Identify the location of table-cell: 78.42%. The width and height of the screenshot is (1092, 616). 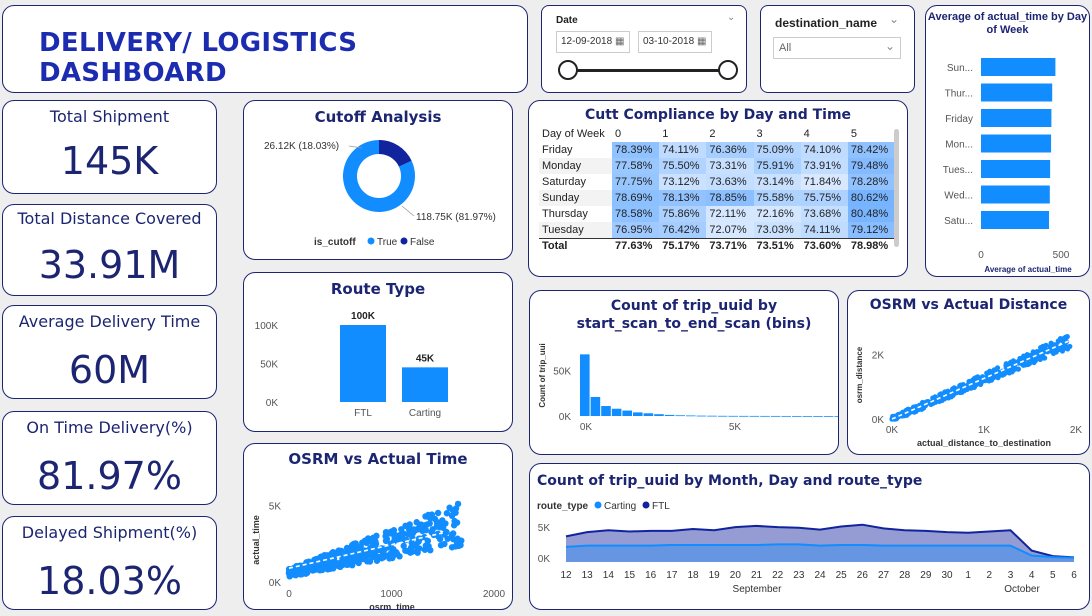
(871, 150).